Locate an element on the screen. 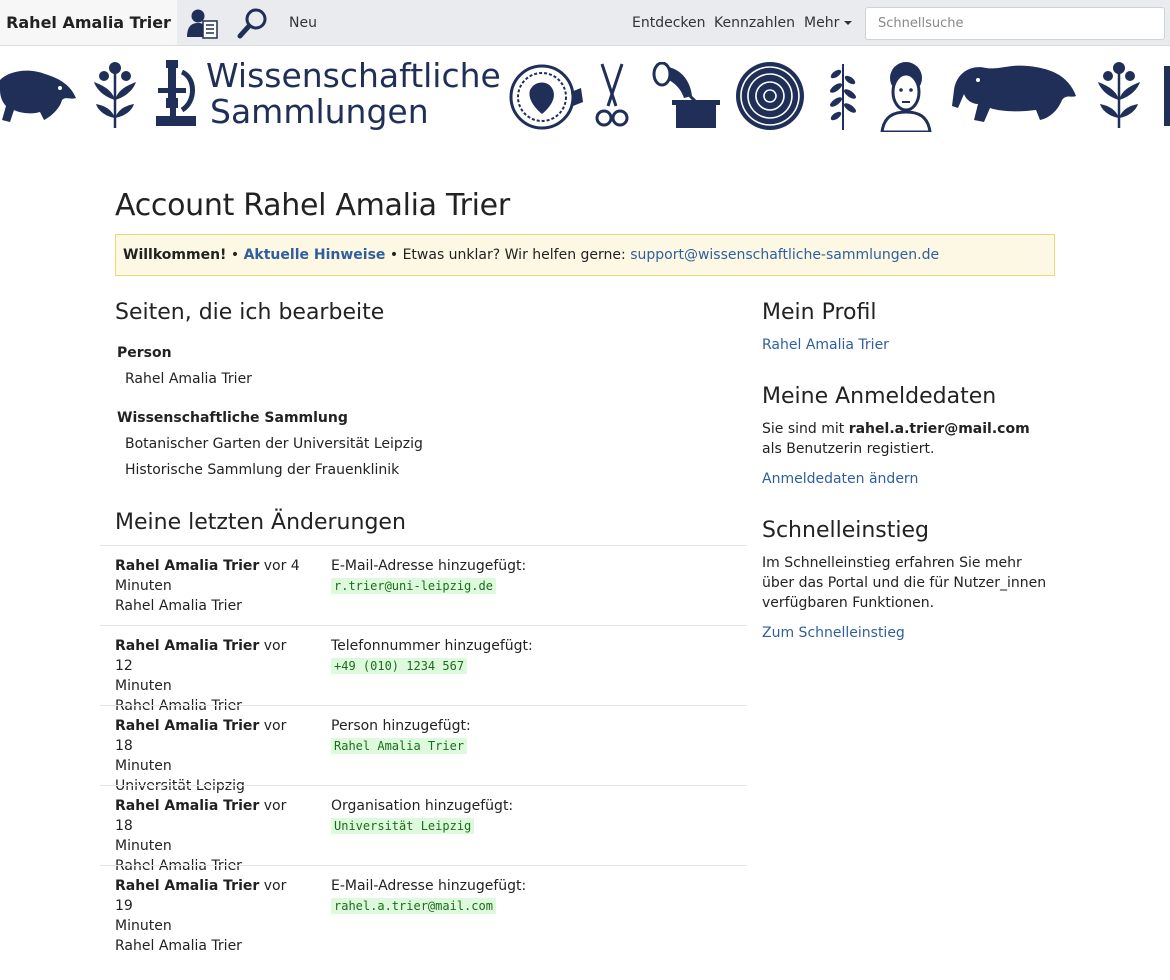  change-action: Person hinzugefügt: is located at coordinates (401, 726).